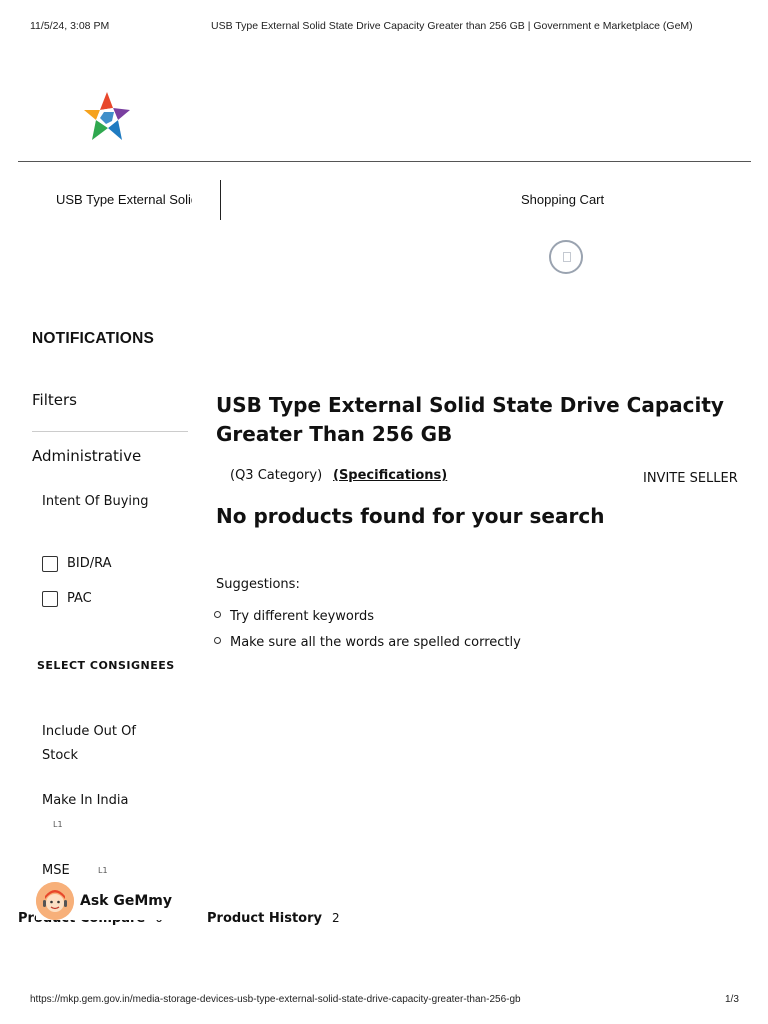  Describe the element at coordinates (110, 431) in the screenshot. I see `sidebar-divider` at that location.